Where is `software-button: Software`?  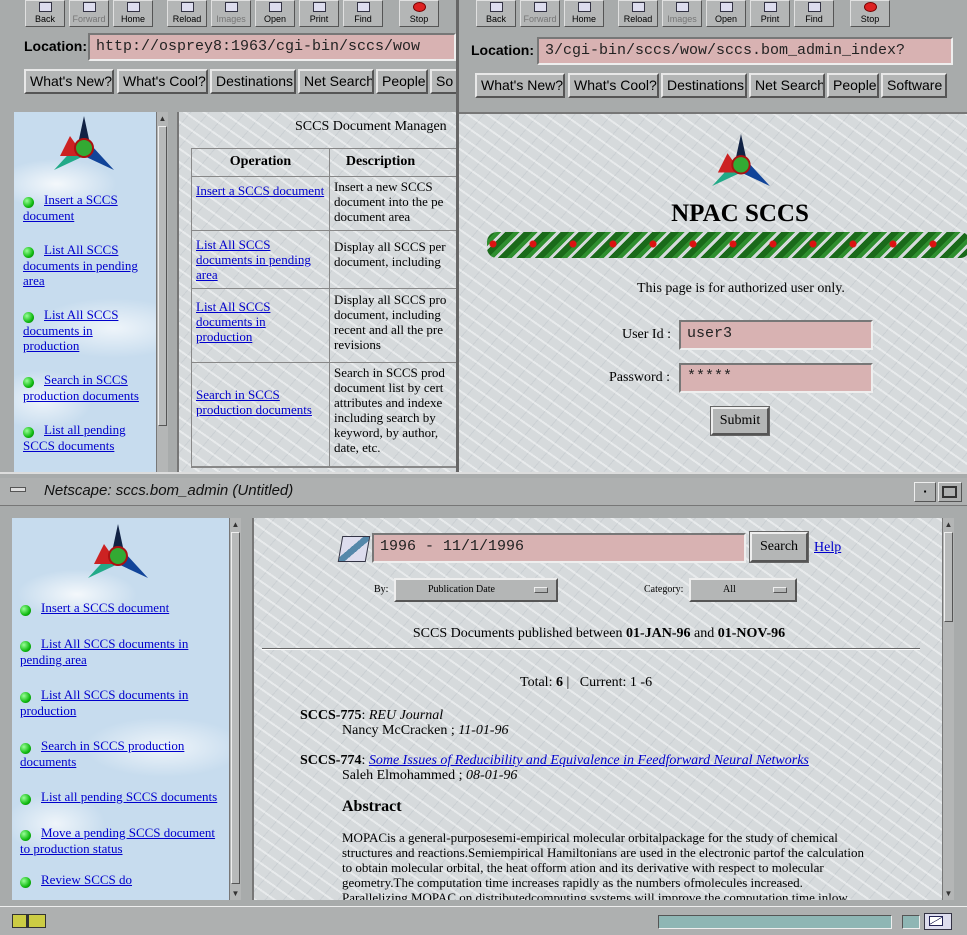
software-button: Software is located at coordinates (914, 85).